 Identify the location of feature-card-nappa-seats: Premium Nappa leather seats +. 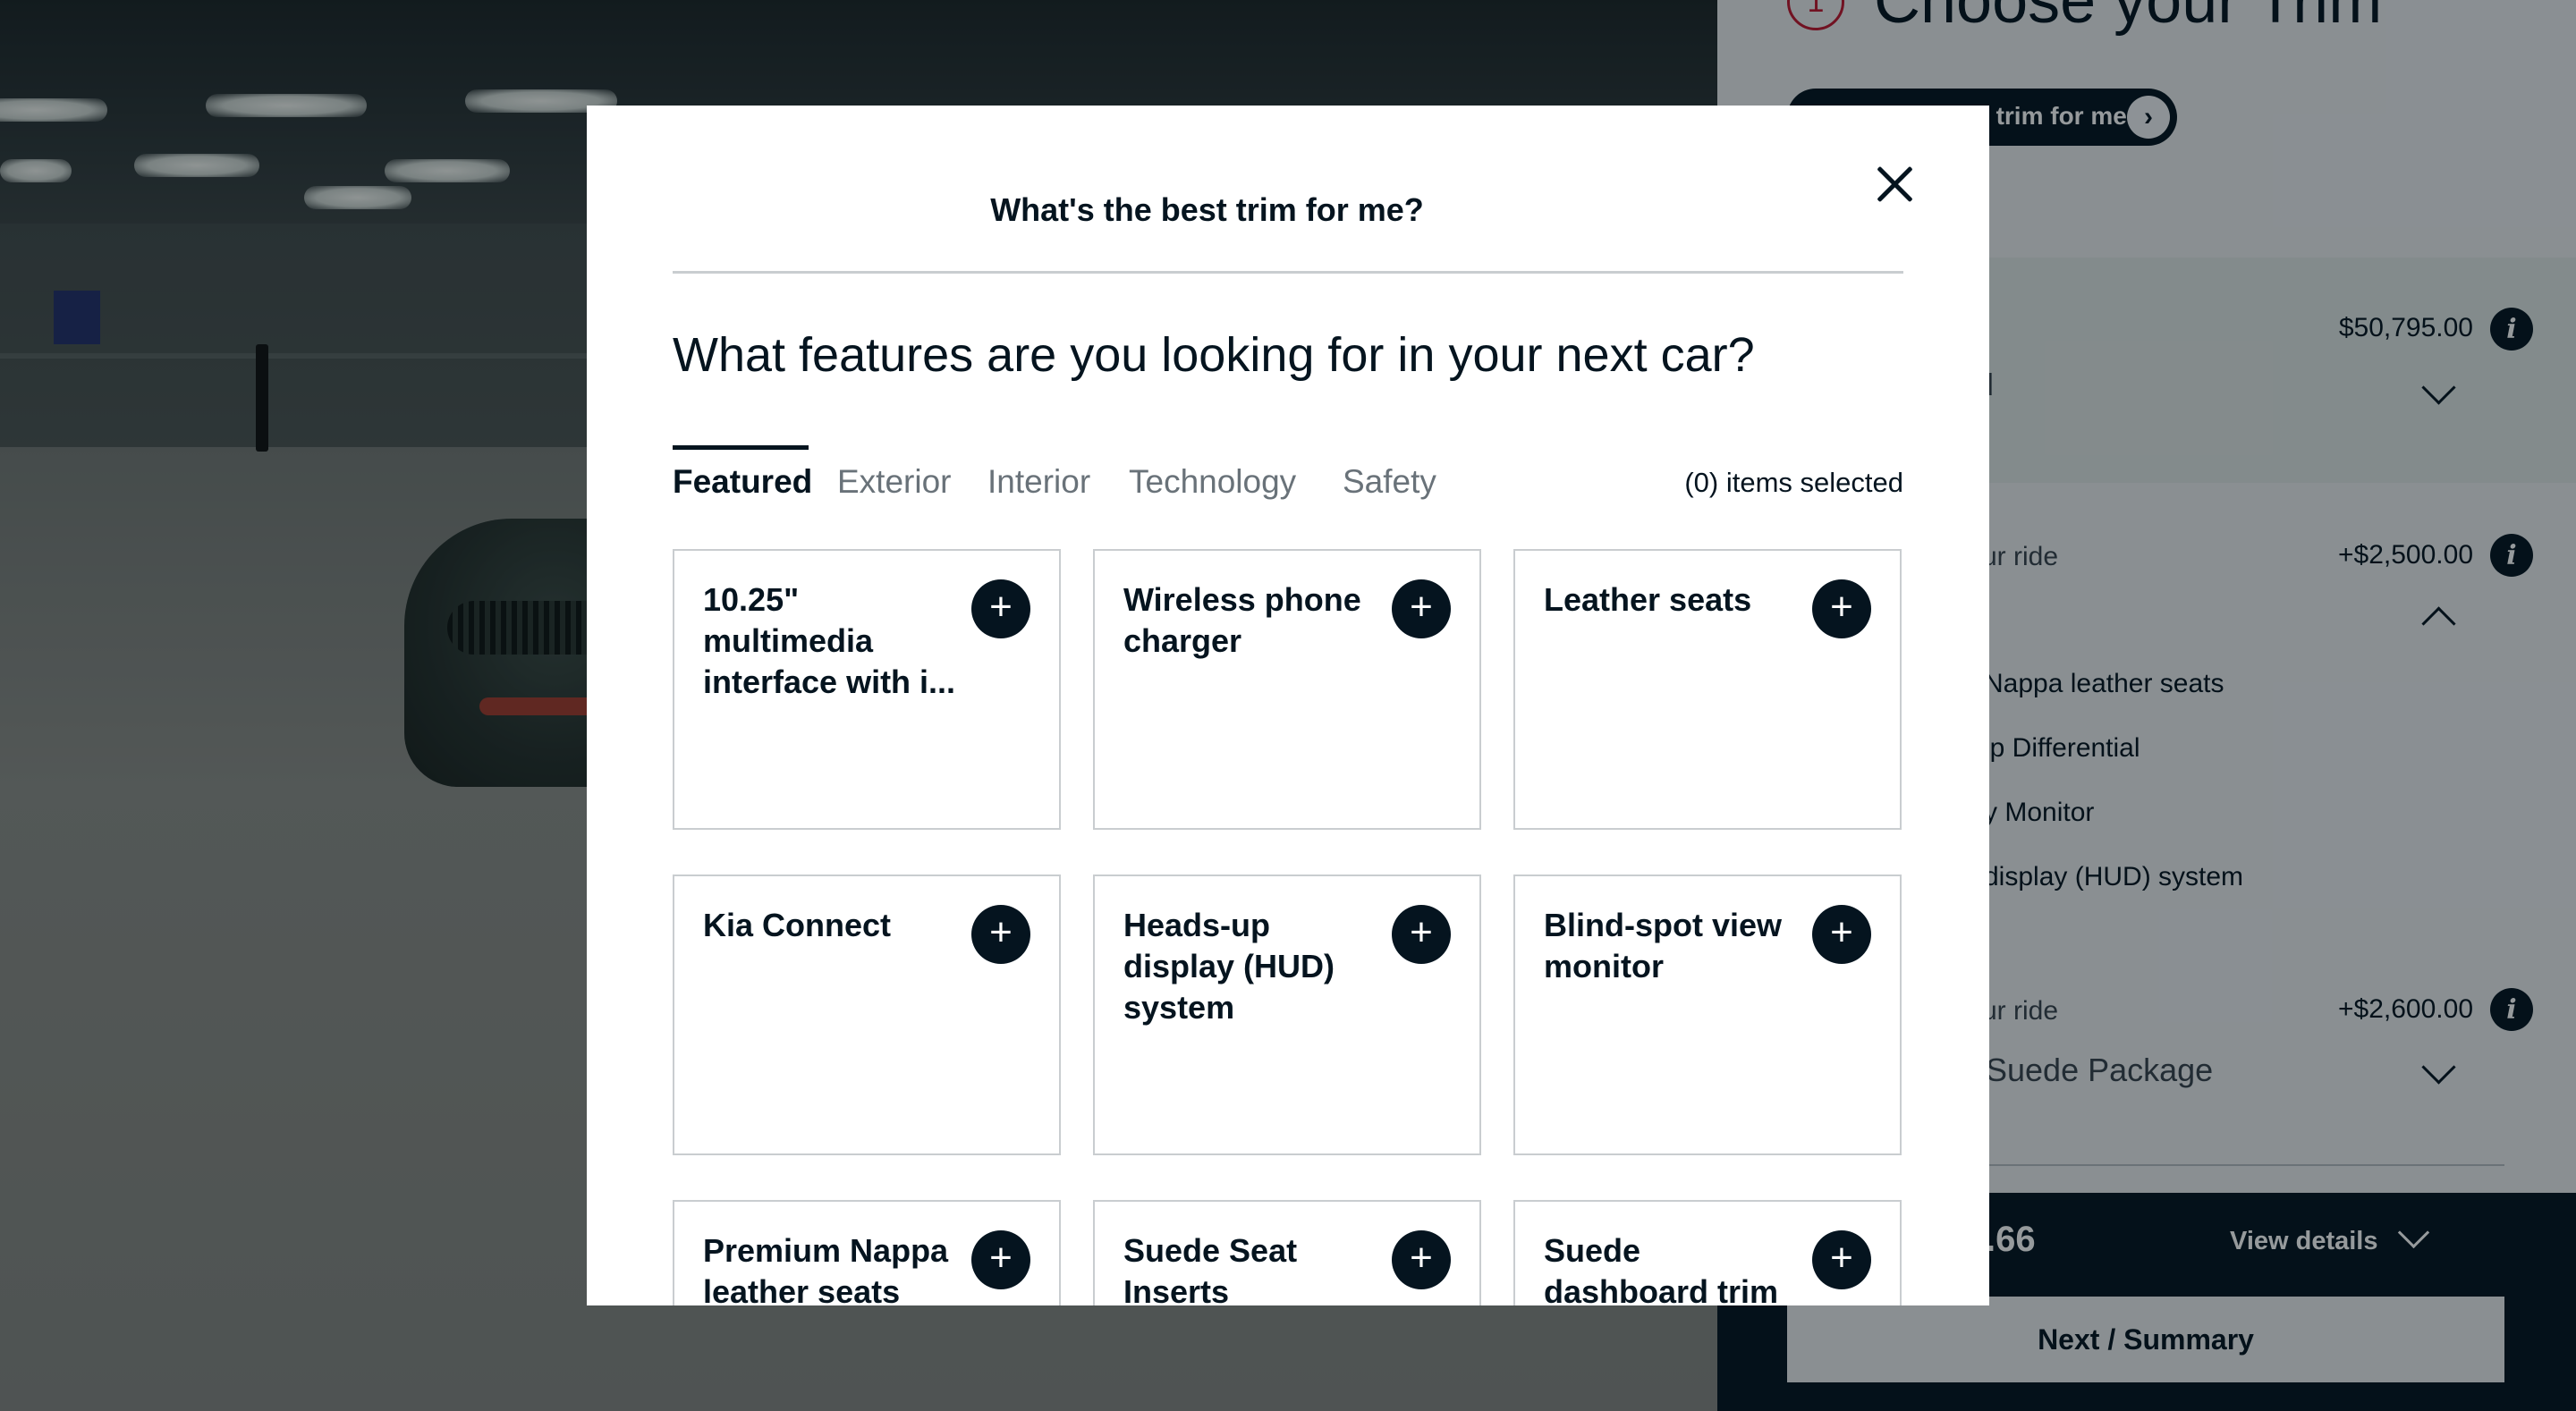
(867, 1252).